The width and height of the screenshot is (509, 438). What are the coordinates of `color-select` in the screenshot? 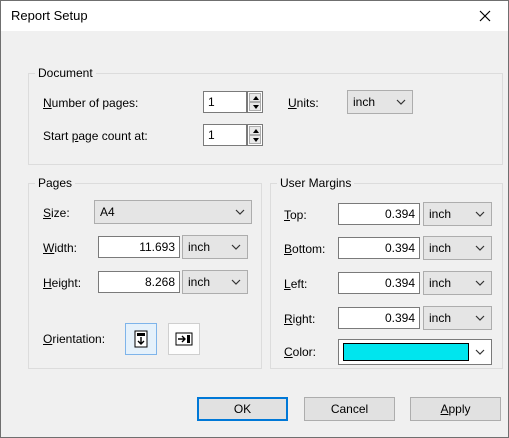 It's located at (415, 352).